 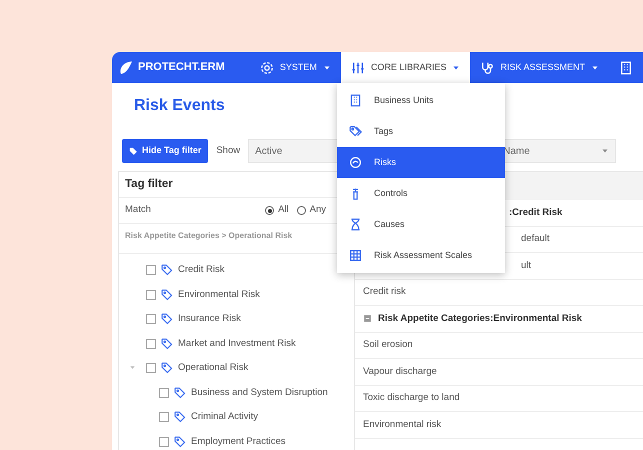 What do you see at coordinates (405, 67) in the screenshot?
I see `nav-item: CORE LIBRARIES` at bounding box center [405, 67].